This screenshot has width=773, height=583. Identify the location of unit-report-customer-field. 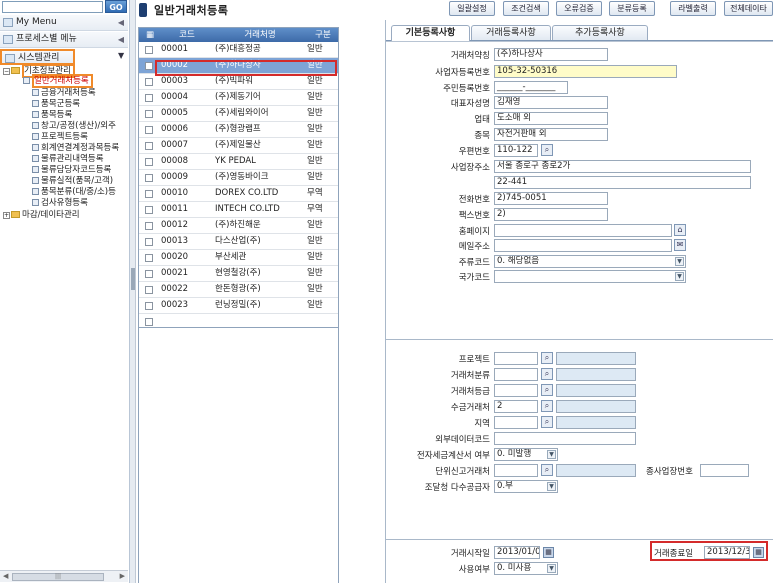
(516, 470).